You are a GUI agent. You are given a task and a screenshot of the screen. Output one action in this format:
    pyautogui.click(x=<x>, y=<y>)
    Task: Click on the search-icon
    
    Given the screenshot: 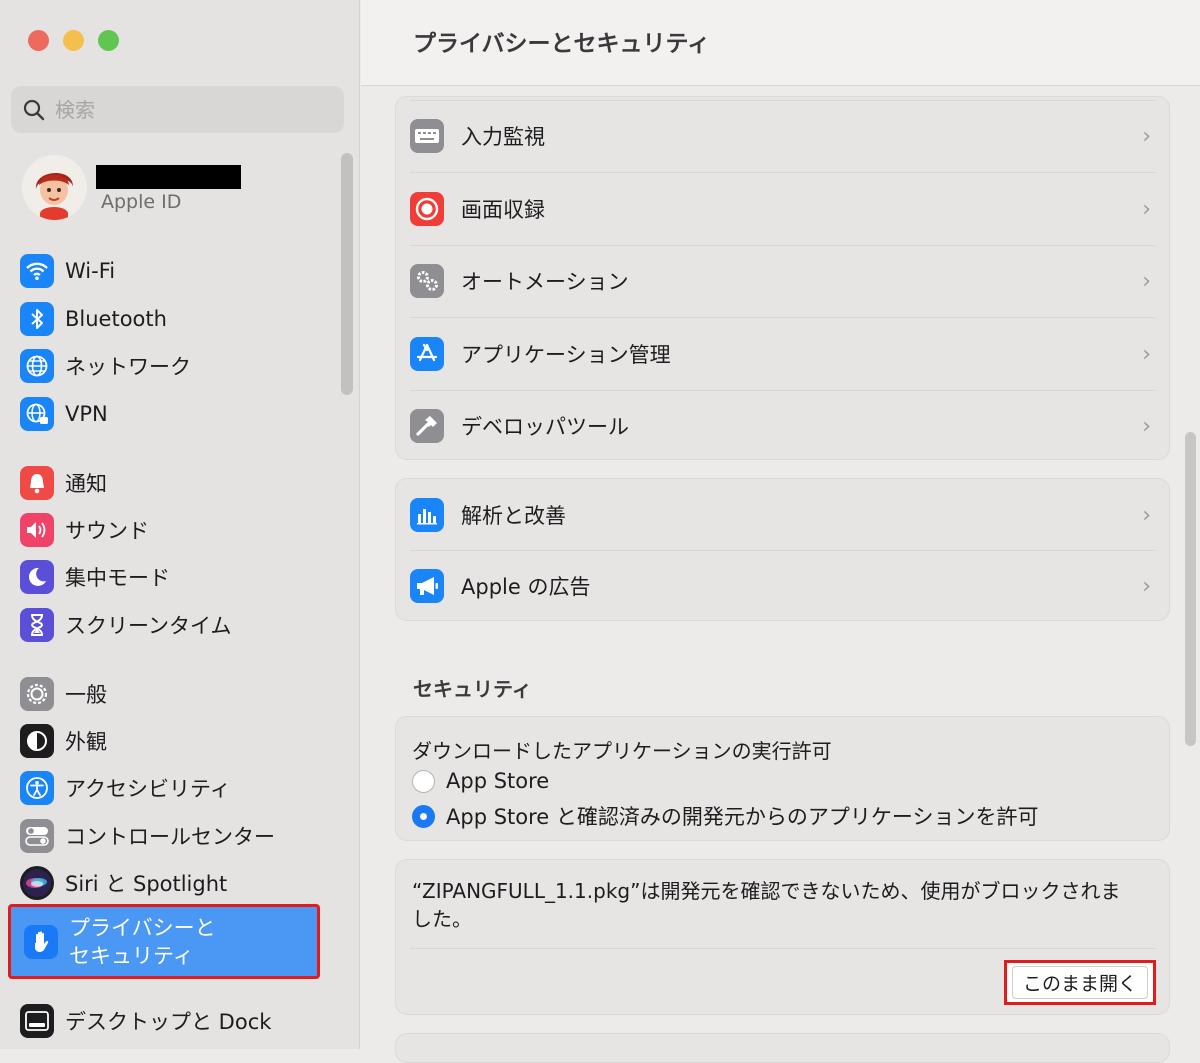 What is the action you would take?
    pyautogui.click(x=34, y=109)
    